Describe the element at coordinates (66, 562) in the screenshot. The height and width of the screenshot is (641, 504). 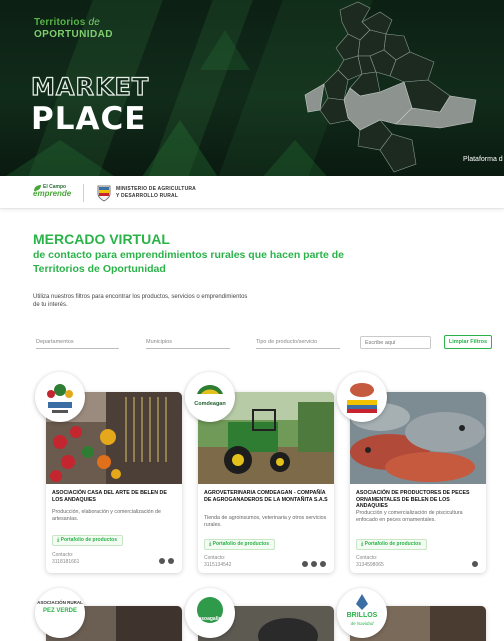
I see `contact-value: 3118181661` at that location.